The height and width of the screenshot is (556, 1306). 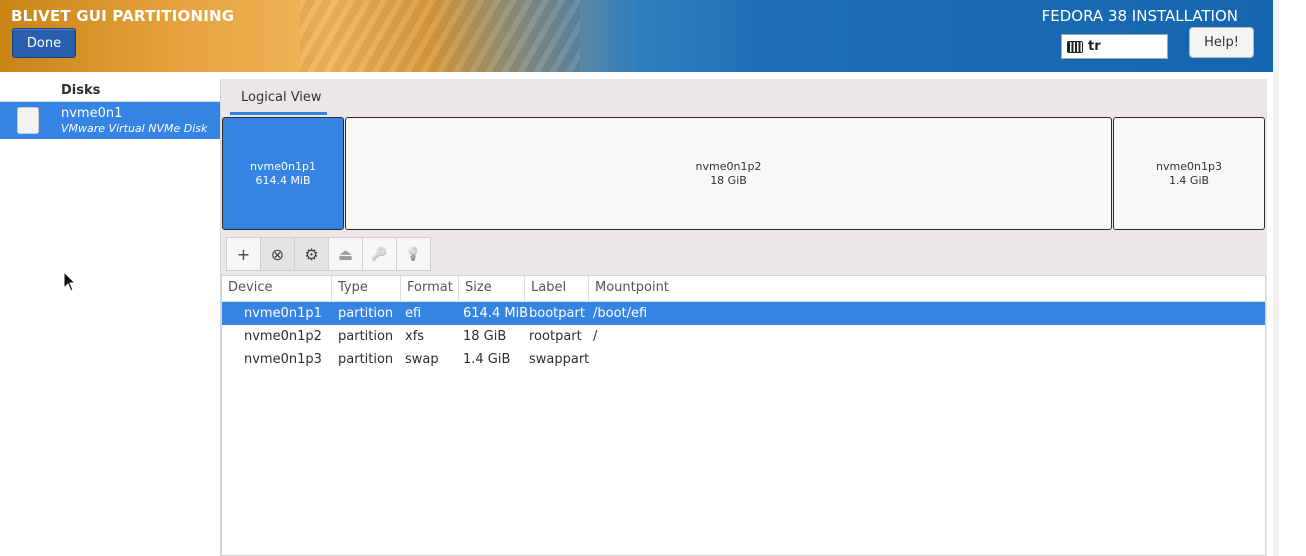 I want to click on cell-size: 18 GiB, so click(x=485, y=336).